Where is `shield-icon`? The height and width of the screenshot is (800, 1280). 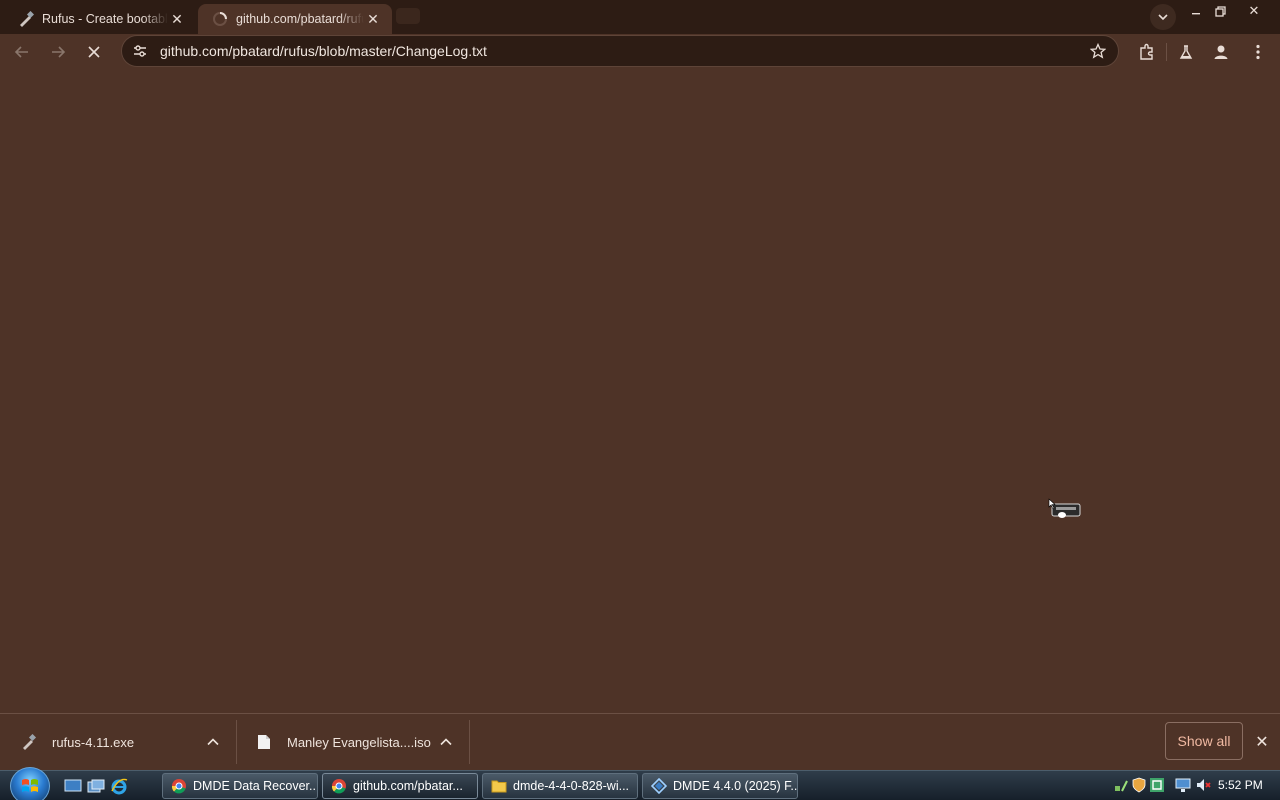
shield-icon is located at coordinates (1139, 785).